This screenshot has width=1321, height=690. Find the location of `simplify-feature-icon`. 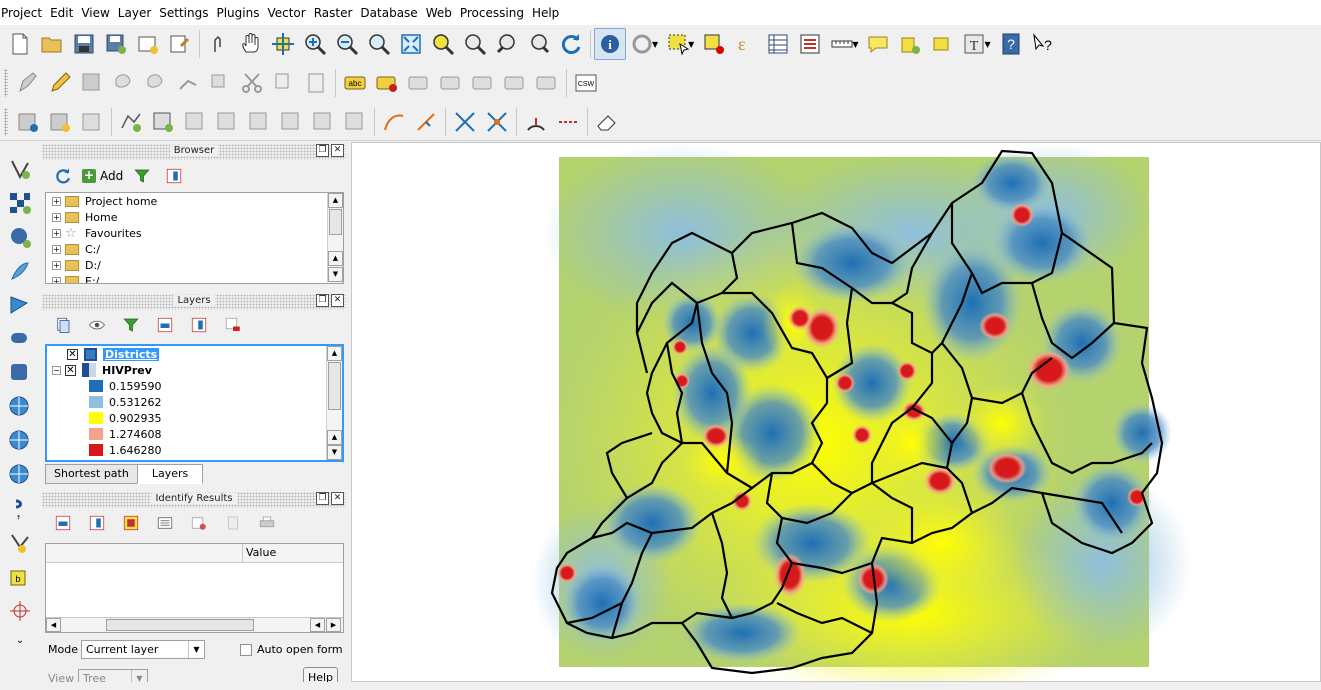

simplify-feature-icon is located at coordinates (131, 122).